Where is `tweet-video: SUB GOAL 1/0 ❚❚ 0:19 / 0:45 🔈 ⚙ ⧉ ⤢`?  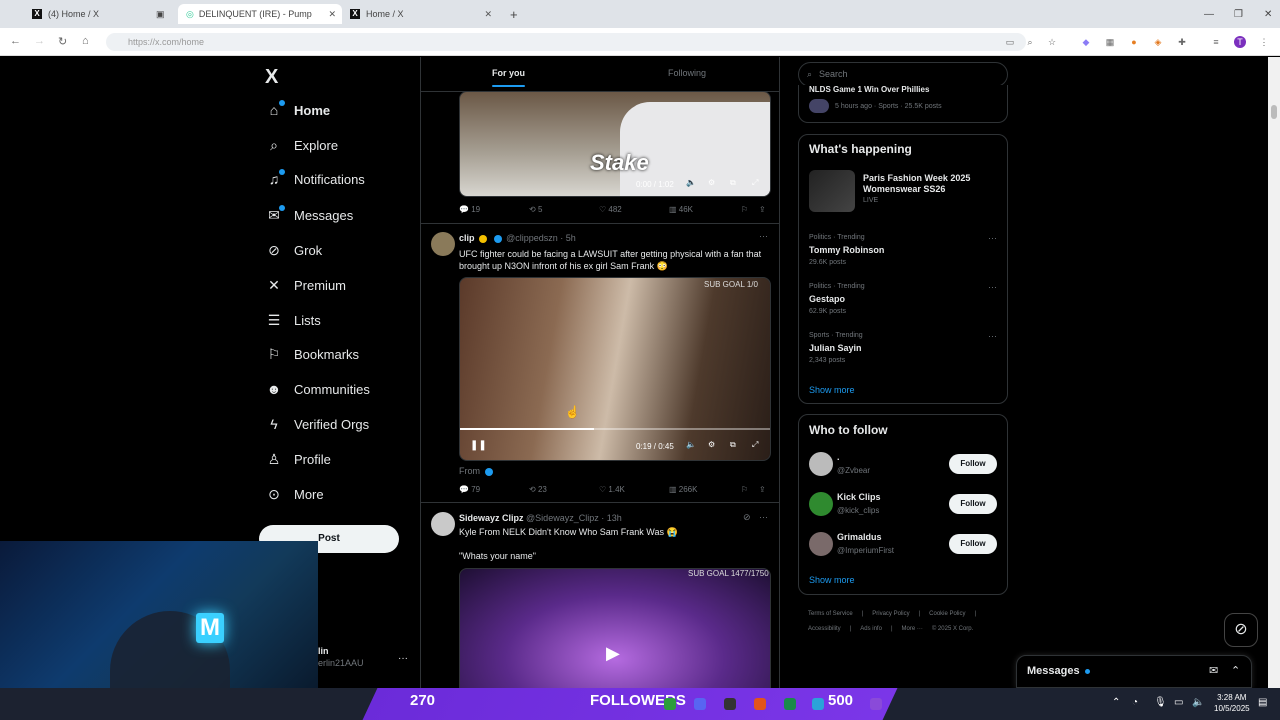
tweet-video: SUB GOAL 1/0 ❚❚ 0:19 / 0:45 🔈 ⚙ ⧉ ⤢ is located at coordinates (615, 369).